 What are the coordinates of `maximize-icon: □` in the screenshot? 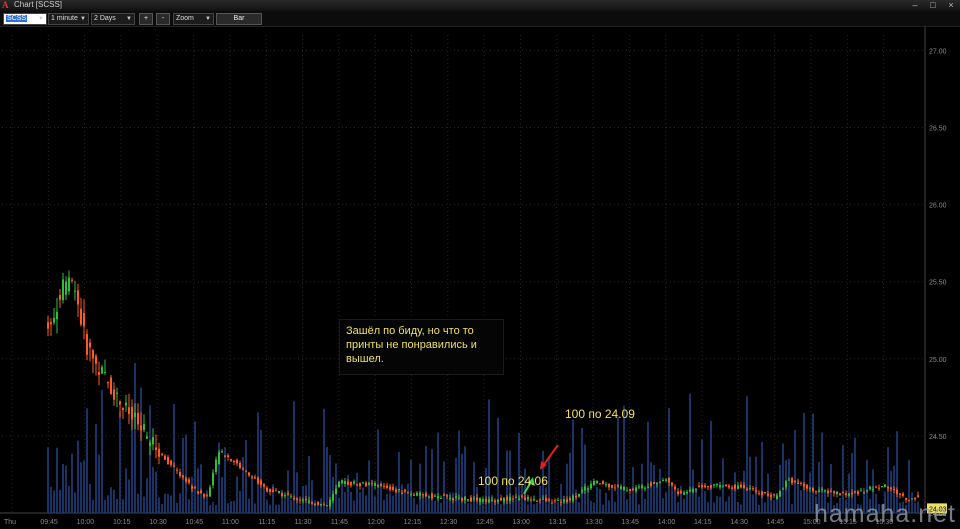 It's located at (933, 5).